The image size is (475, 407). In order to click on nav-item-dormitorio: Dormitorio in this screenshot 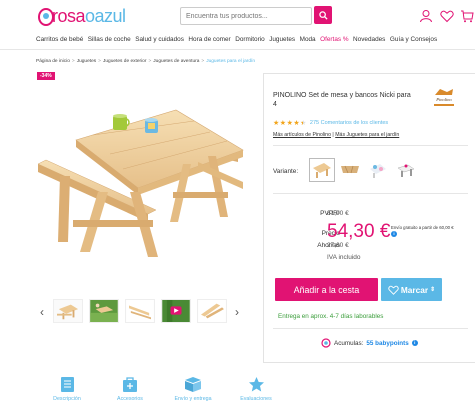, I will do `click(249, 39)`.